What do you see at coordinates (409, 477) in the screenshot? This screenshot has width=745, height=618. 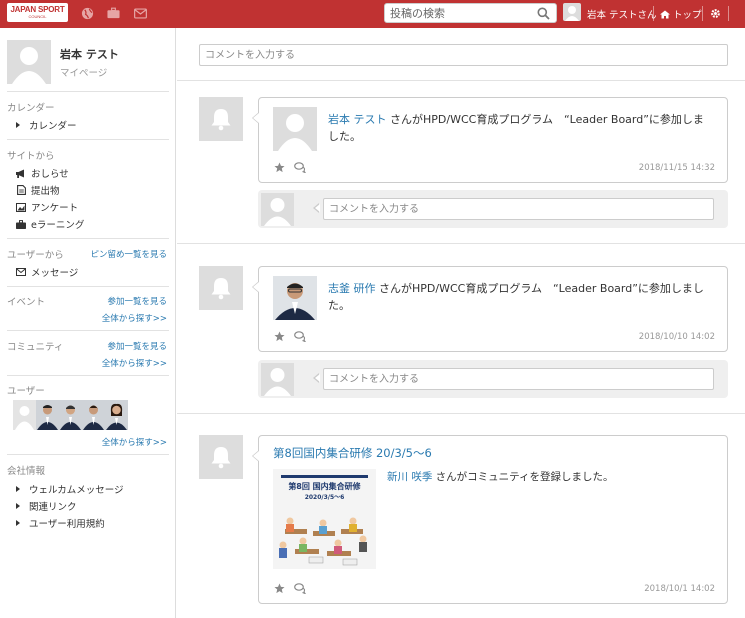 I see `post-author-link: 新川 咲季` at bounding box center [409, 477].